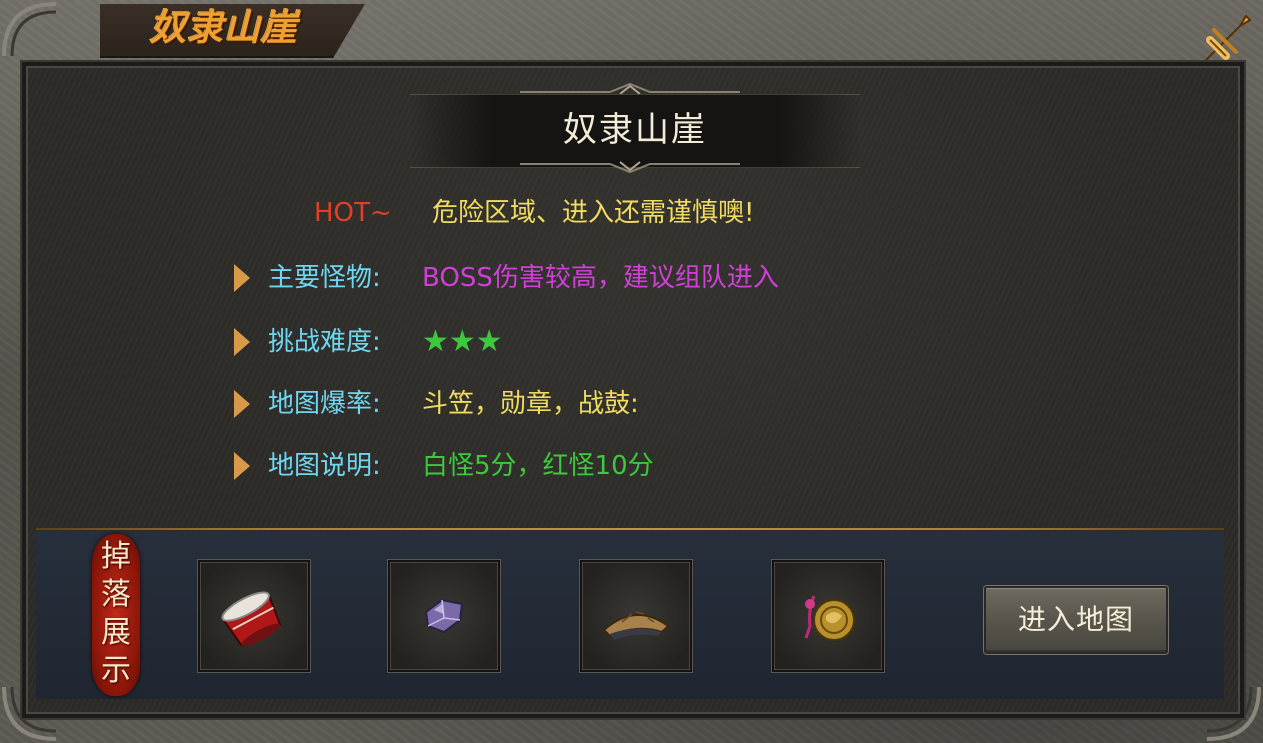 This screenshot has height=743, width=1263. I want to click on corner-ornament-icon, so click(29, 29).